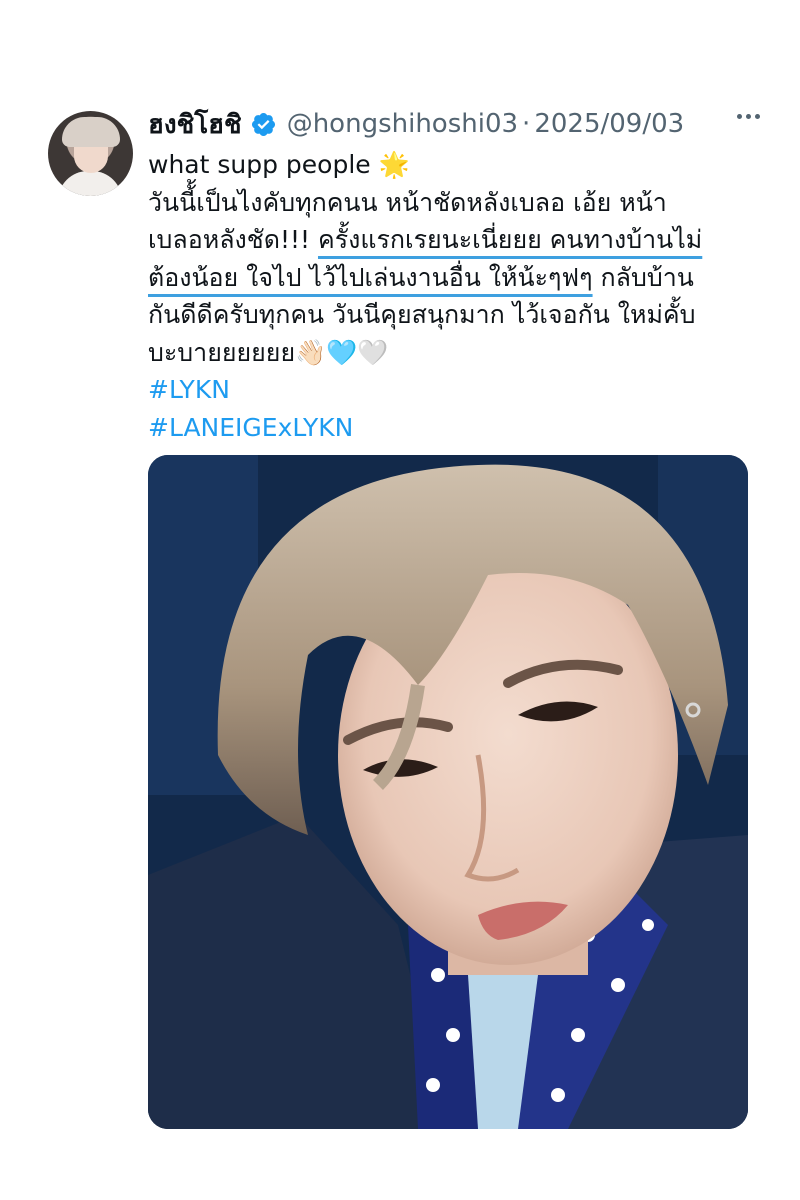 Image resolution: width=800 pixels, height=1200 pixels. I want to click on hashtag-link: #LYKN, so click(448, 390).